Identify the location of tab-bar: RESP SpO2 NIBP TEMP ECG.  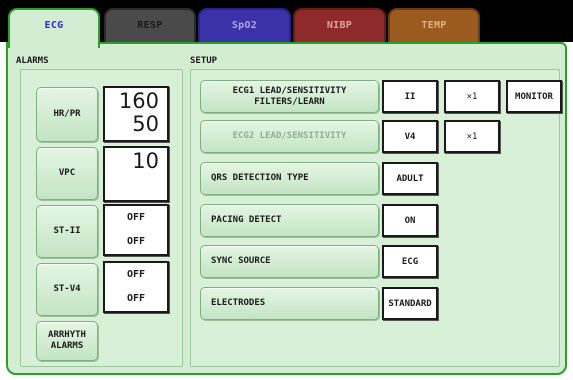
(286, 24).